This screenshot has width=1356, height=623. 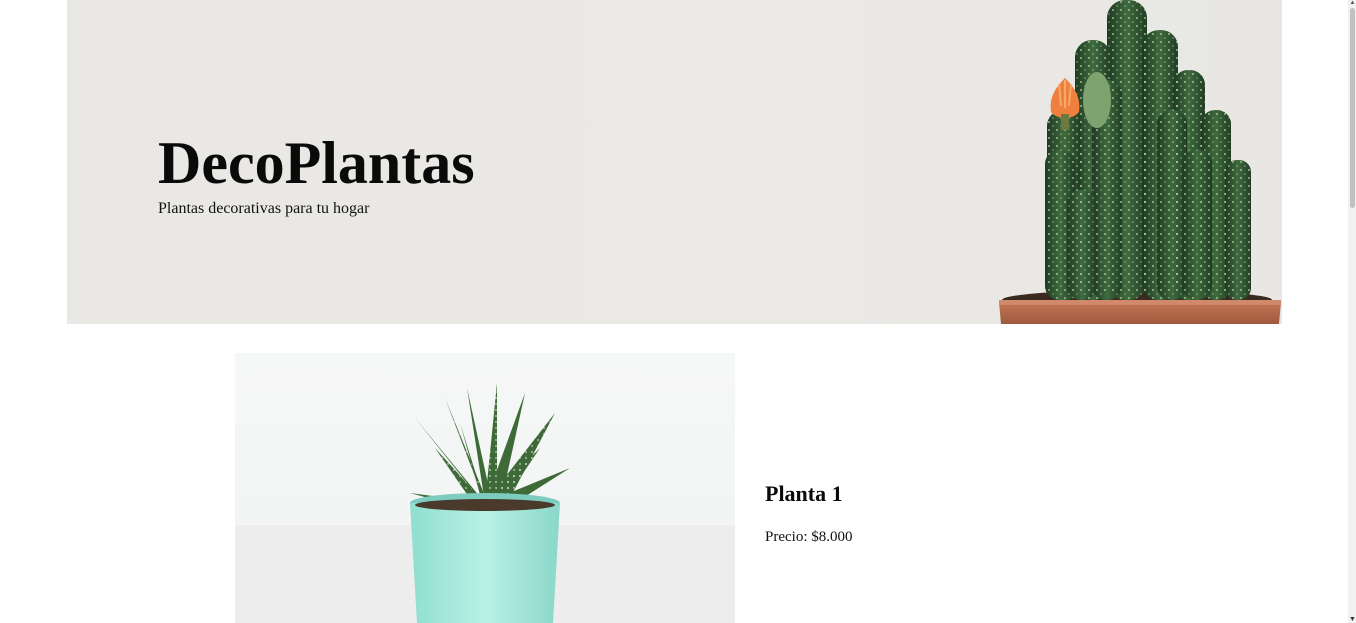 What do you see at coordinates (1352, 3) in the screenshot?
I see `scroll-up-arrow-icon: ▲` at bounding box center [1352, 3].